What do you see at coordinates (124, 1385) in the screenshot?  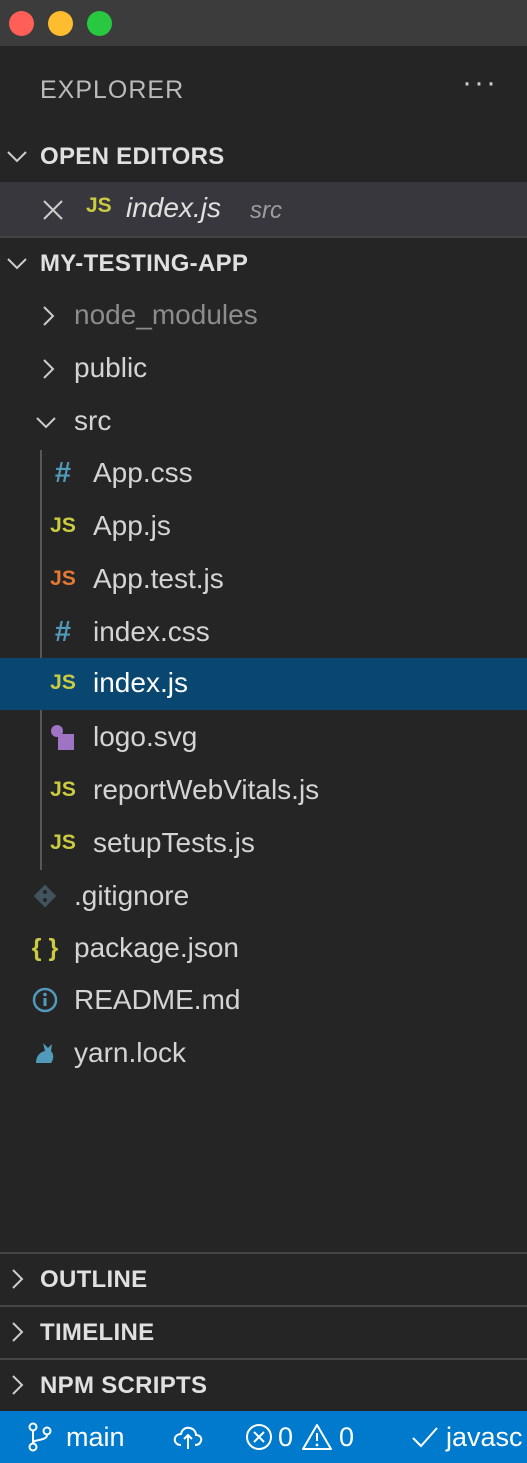 I see `npm-scripts-label: NPM SCRIPTS` at bounding box center [124, 1385].